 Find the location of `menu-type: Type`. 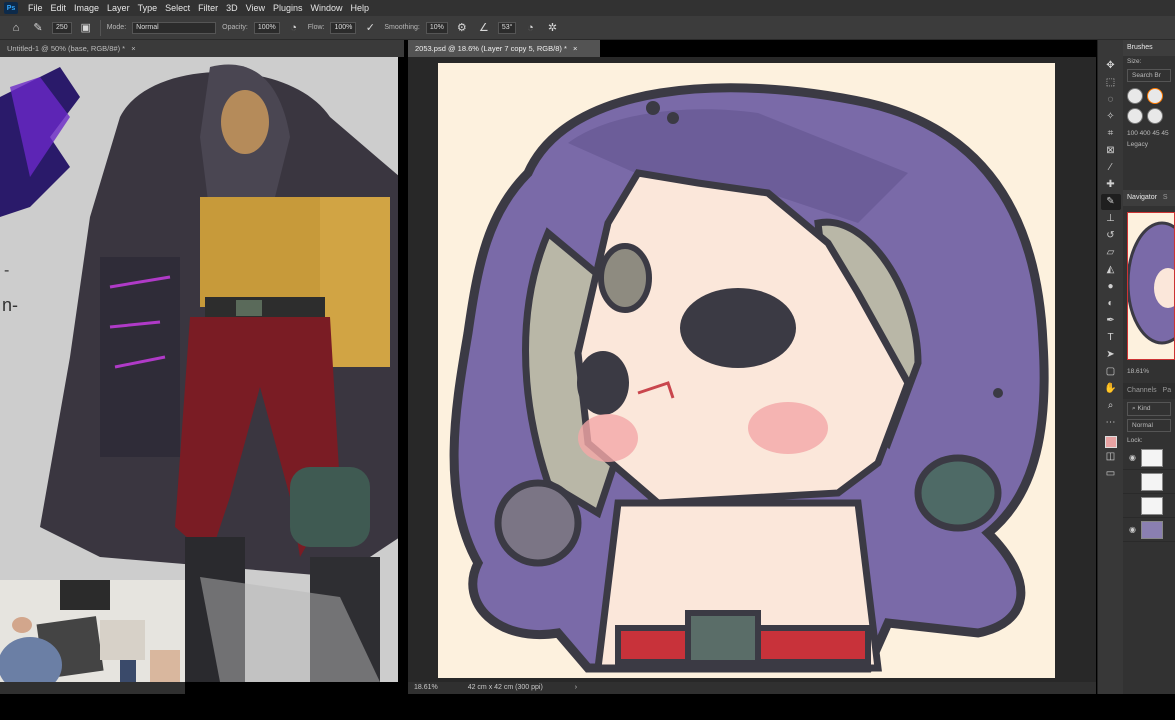

menu-type: Type is located at coordinates (148, 8).